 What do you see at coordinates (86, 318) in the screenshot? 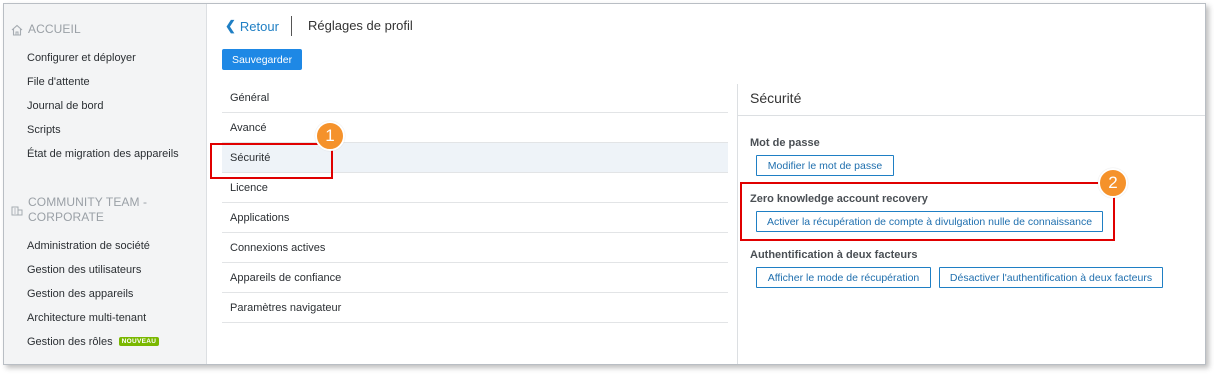
I see `sidebar-item-multi-tenant: Architecture multi-tenant` at bounding box center [86, 318].